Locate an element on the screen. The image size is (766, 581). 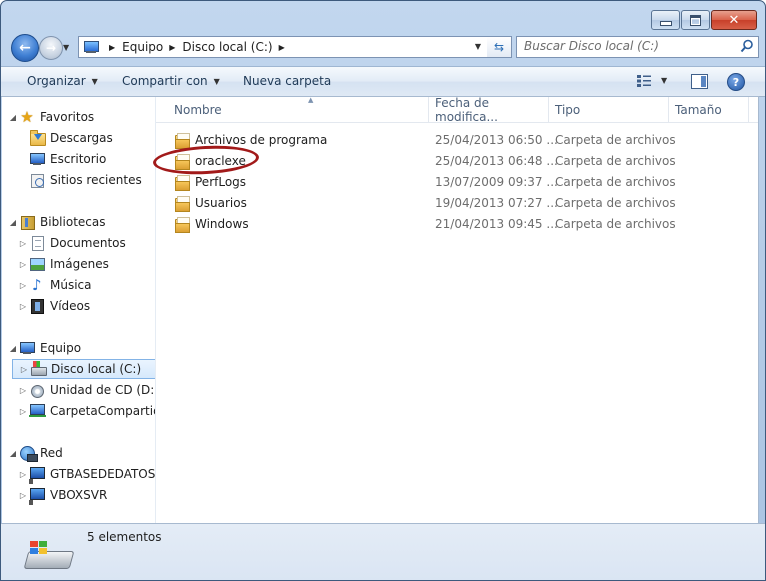
nav-item-vboxsvr: ▷ VBOXSVR is located at coordinates (87, 495).